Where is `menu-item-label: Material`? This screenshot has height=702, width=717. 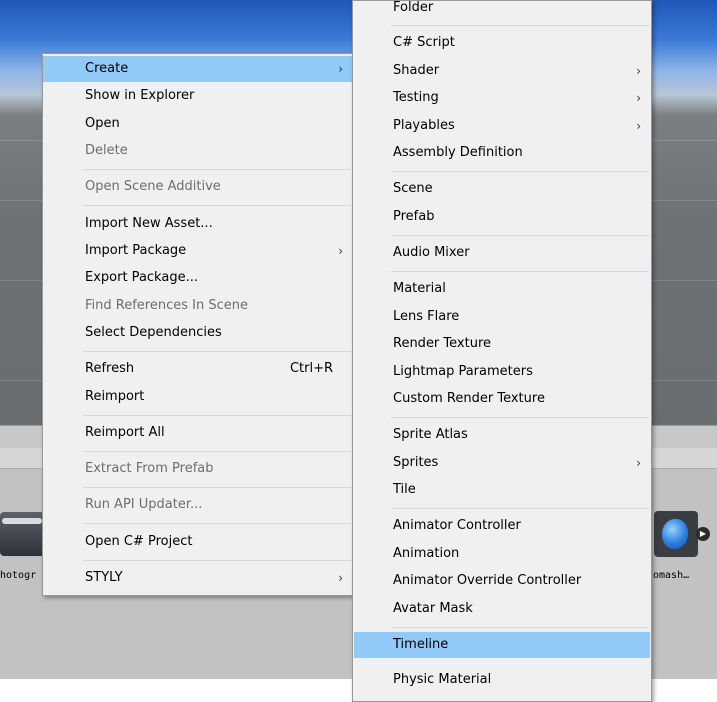
menu-item-label: Material is located at coordinates (419, 288).